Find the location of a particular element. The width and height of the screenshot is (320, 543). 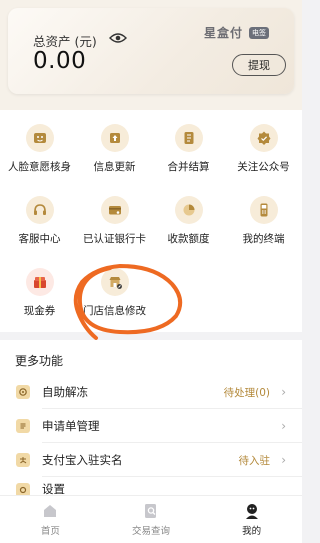

asset-card: 总资产 (元) 0.00 星盒付 电签 提现 is located at coordinates (151, 51).